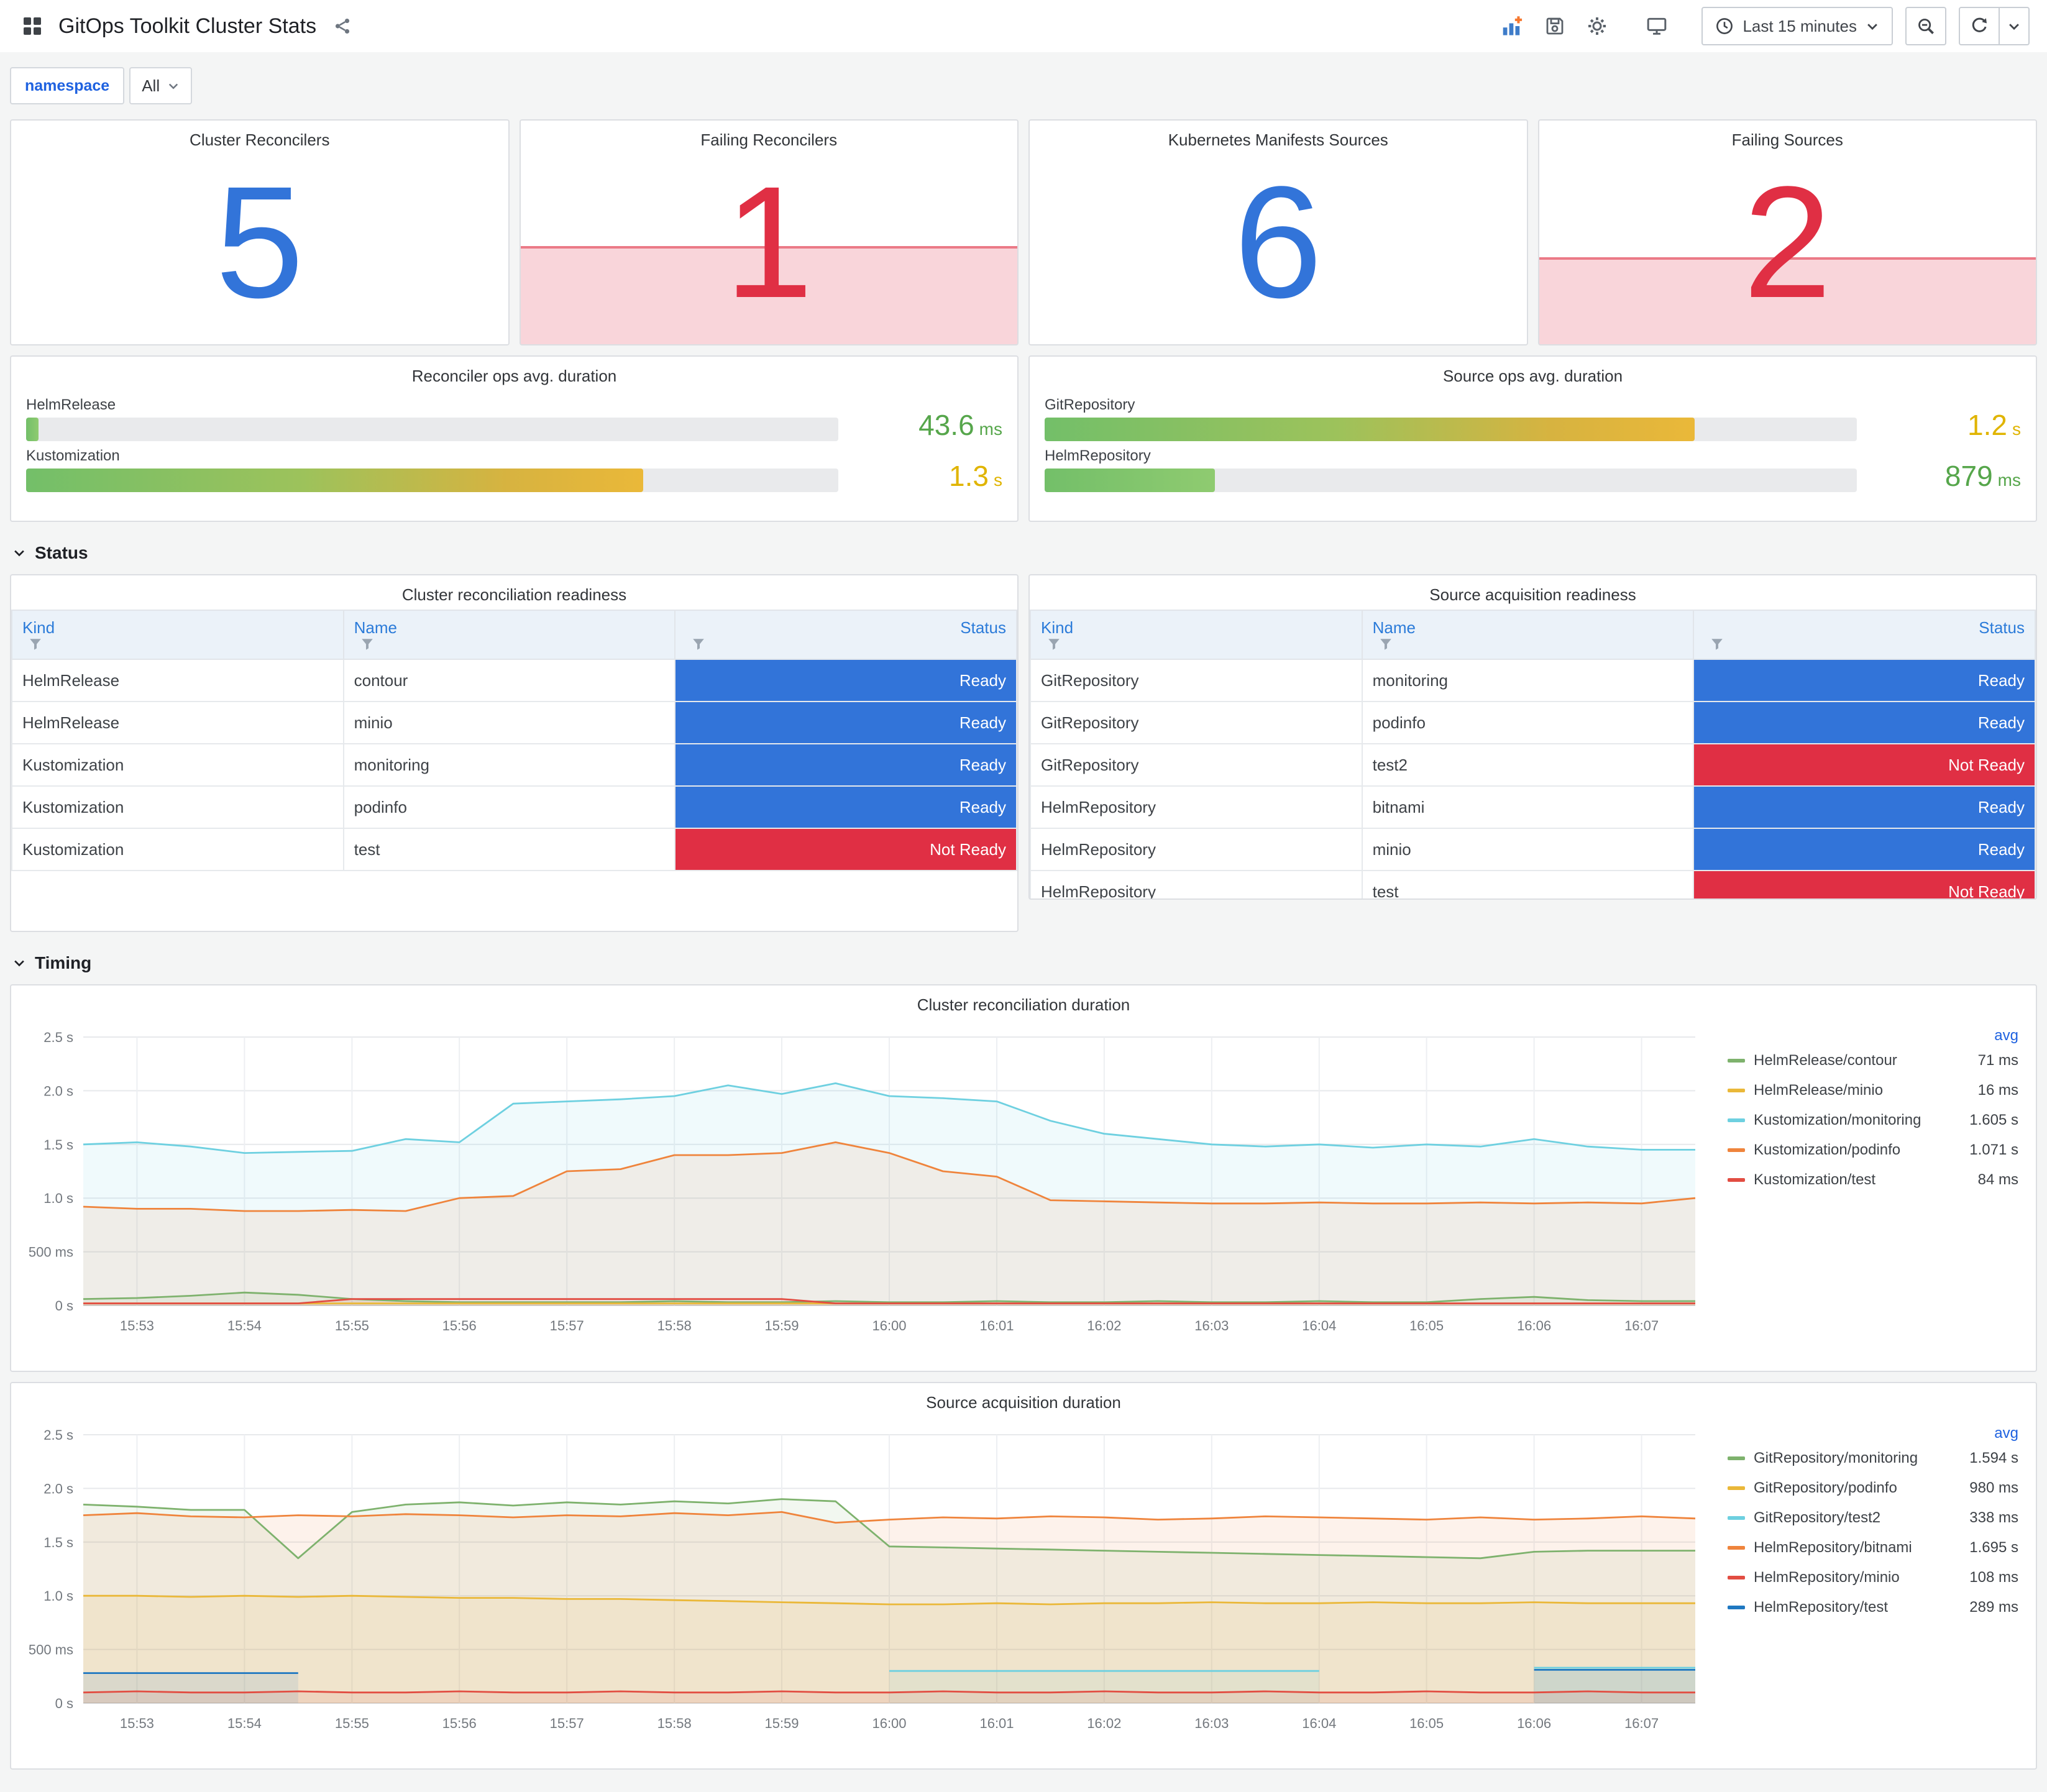  What do you see at coordinates (1528, 680) in the screenshot?
I see `cell-name: monitoring` at bounding box center [1528, 680].